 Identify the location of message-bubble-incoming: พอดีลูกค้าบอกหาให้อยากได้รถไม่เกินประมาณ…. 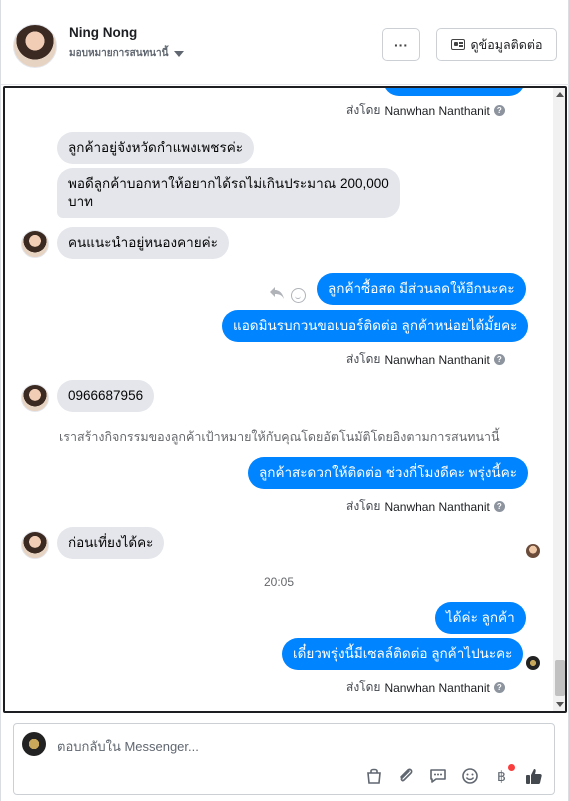
(228, 193).